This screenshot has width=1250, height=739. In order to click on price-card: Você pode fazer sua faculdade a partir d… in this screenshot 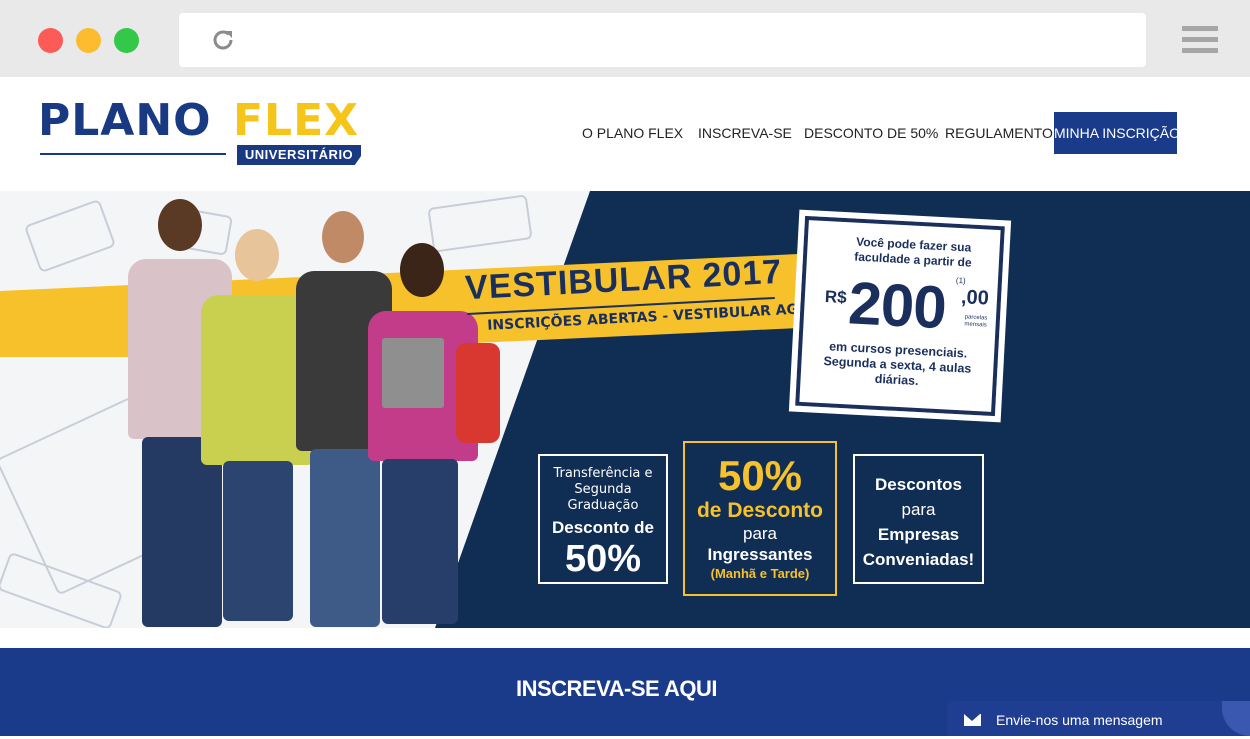, I will do `click(900, 316)`.